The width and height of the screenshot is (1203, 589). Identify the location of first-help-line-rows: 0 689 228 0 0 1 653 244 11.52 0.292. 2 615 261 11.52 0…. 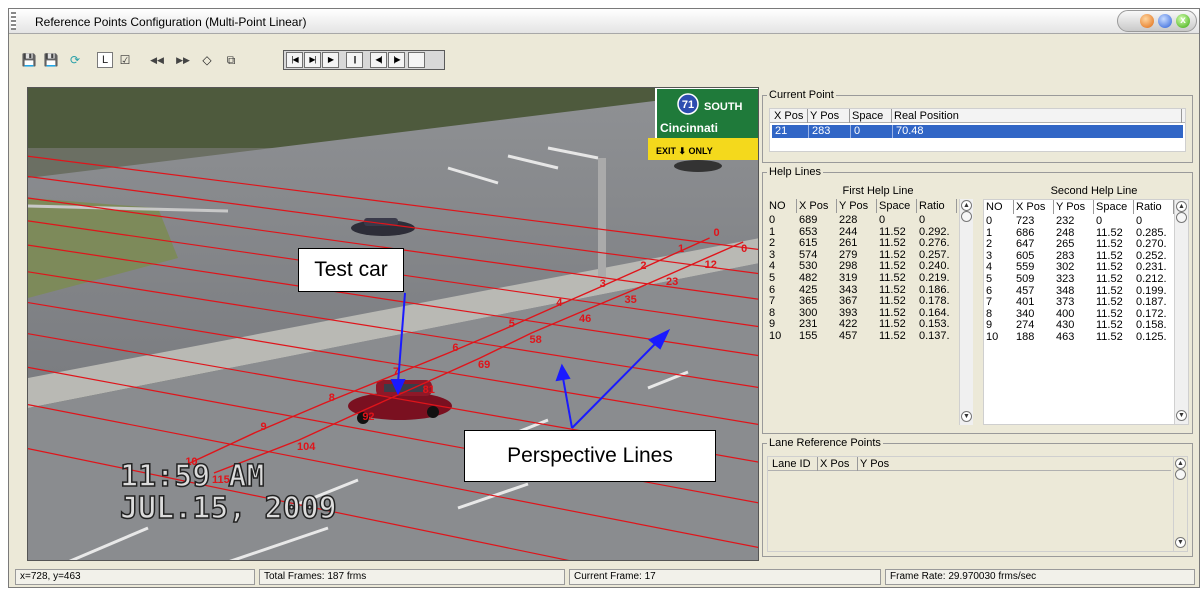
(863, 278).